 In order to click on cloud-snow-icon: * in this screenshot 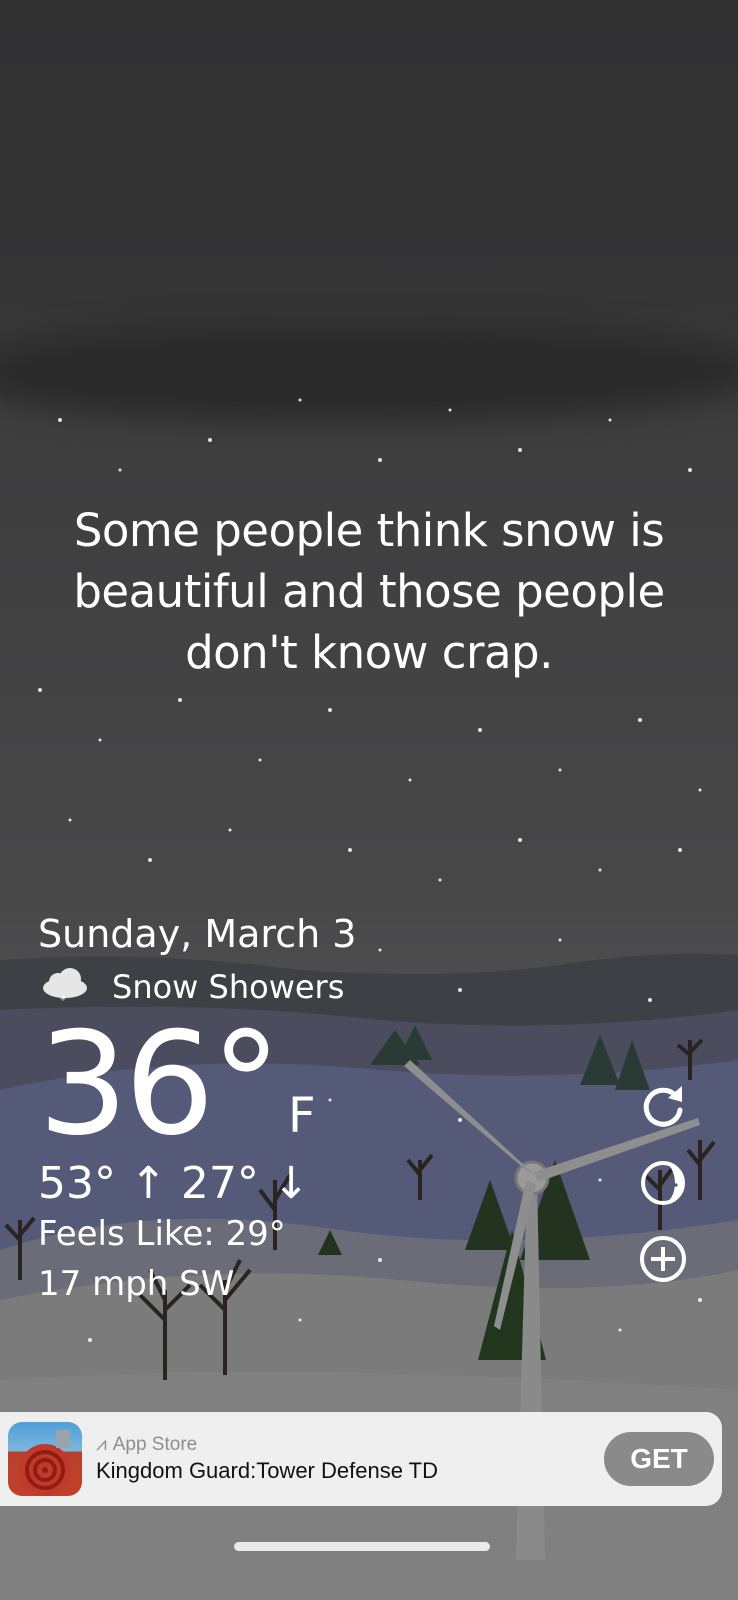, I will do `click(65, 987)`.